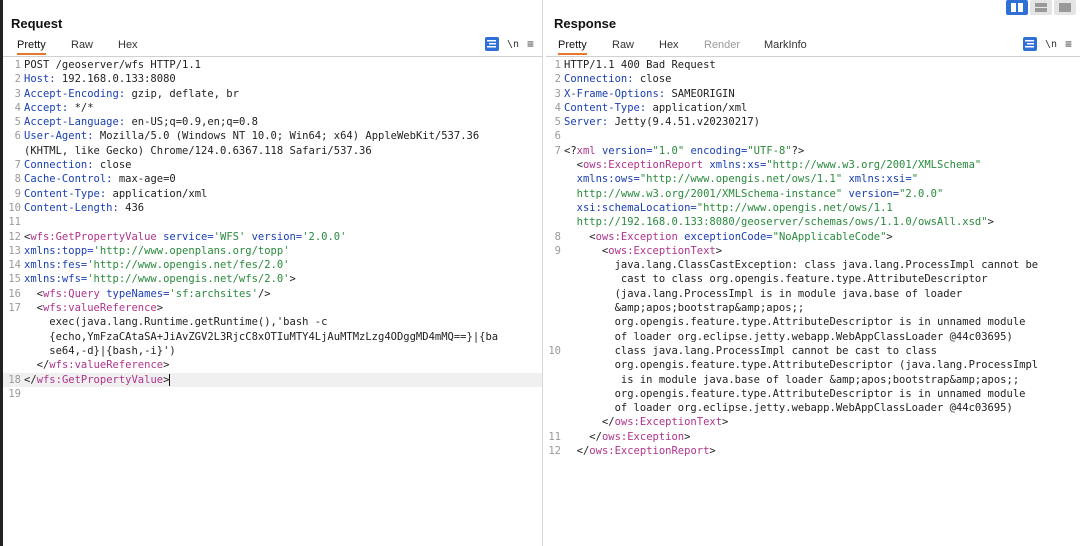  What do you see at coordinates (131, 94) in the screenshot?
I see `code-text: Accept-Encoding: gzip, deflate, br` at bounding box center [131, 94].